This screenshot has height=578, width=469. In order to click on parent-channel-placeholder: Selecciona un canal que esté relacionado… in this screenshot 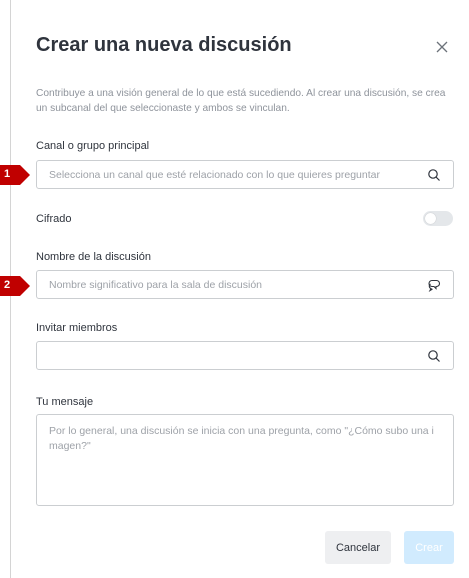, I will do `click(214, 175)`.